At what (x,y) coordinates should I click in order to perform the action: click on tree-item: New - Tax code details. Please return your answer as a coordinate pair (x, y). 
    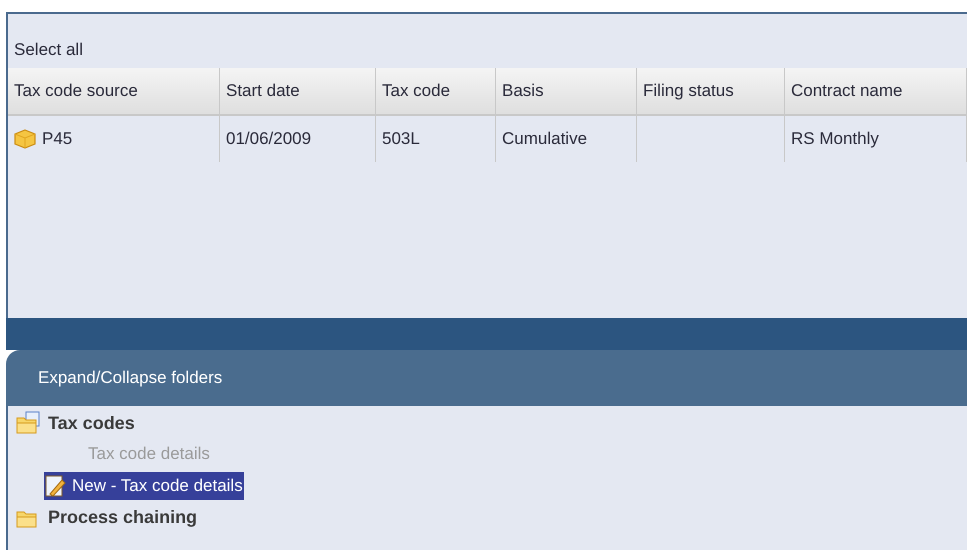
    Looking at the image, I should click on (144, 486).